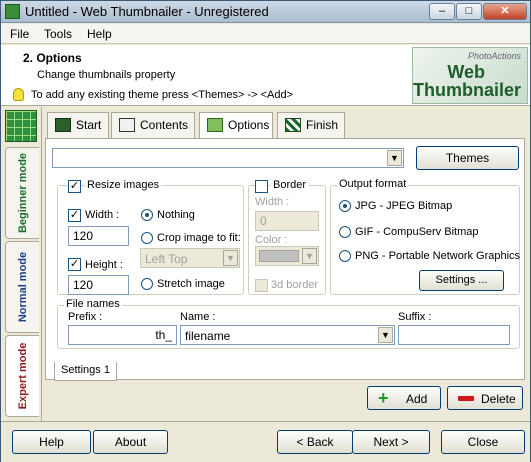  What do you see at coordinates (454, 335) in the screenshot?
I see `suffix-input` at bounding box center [454, 335].